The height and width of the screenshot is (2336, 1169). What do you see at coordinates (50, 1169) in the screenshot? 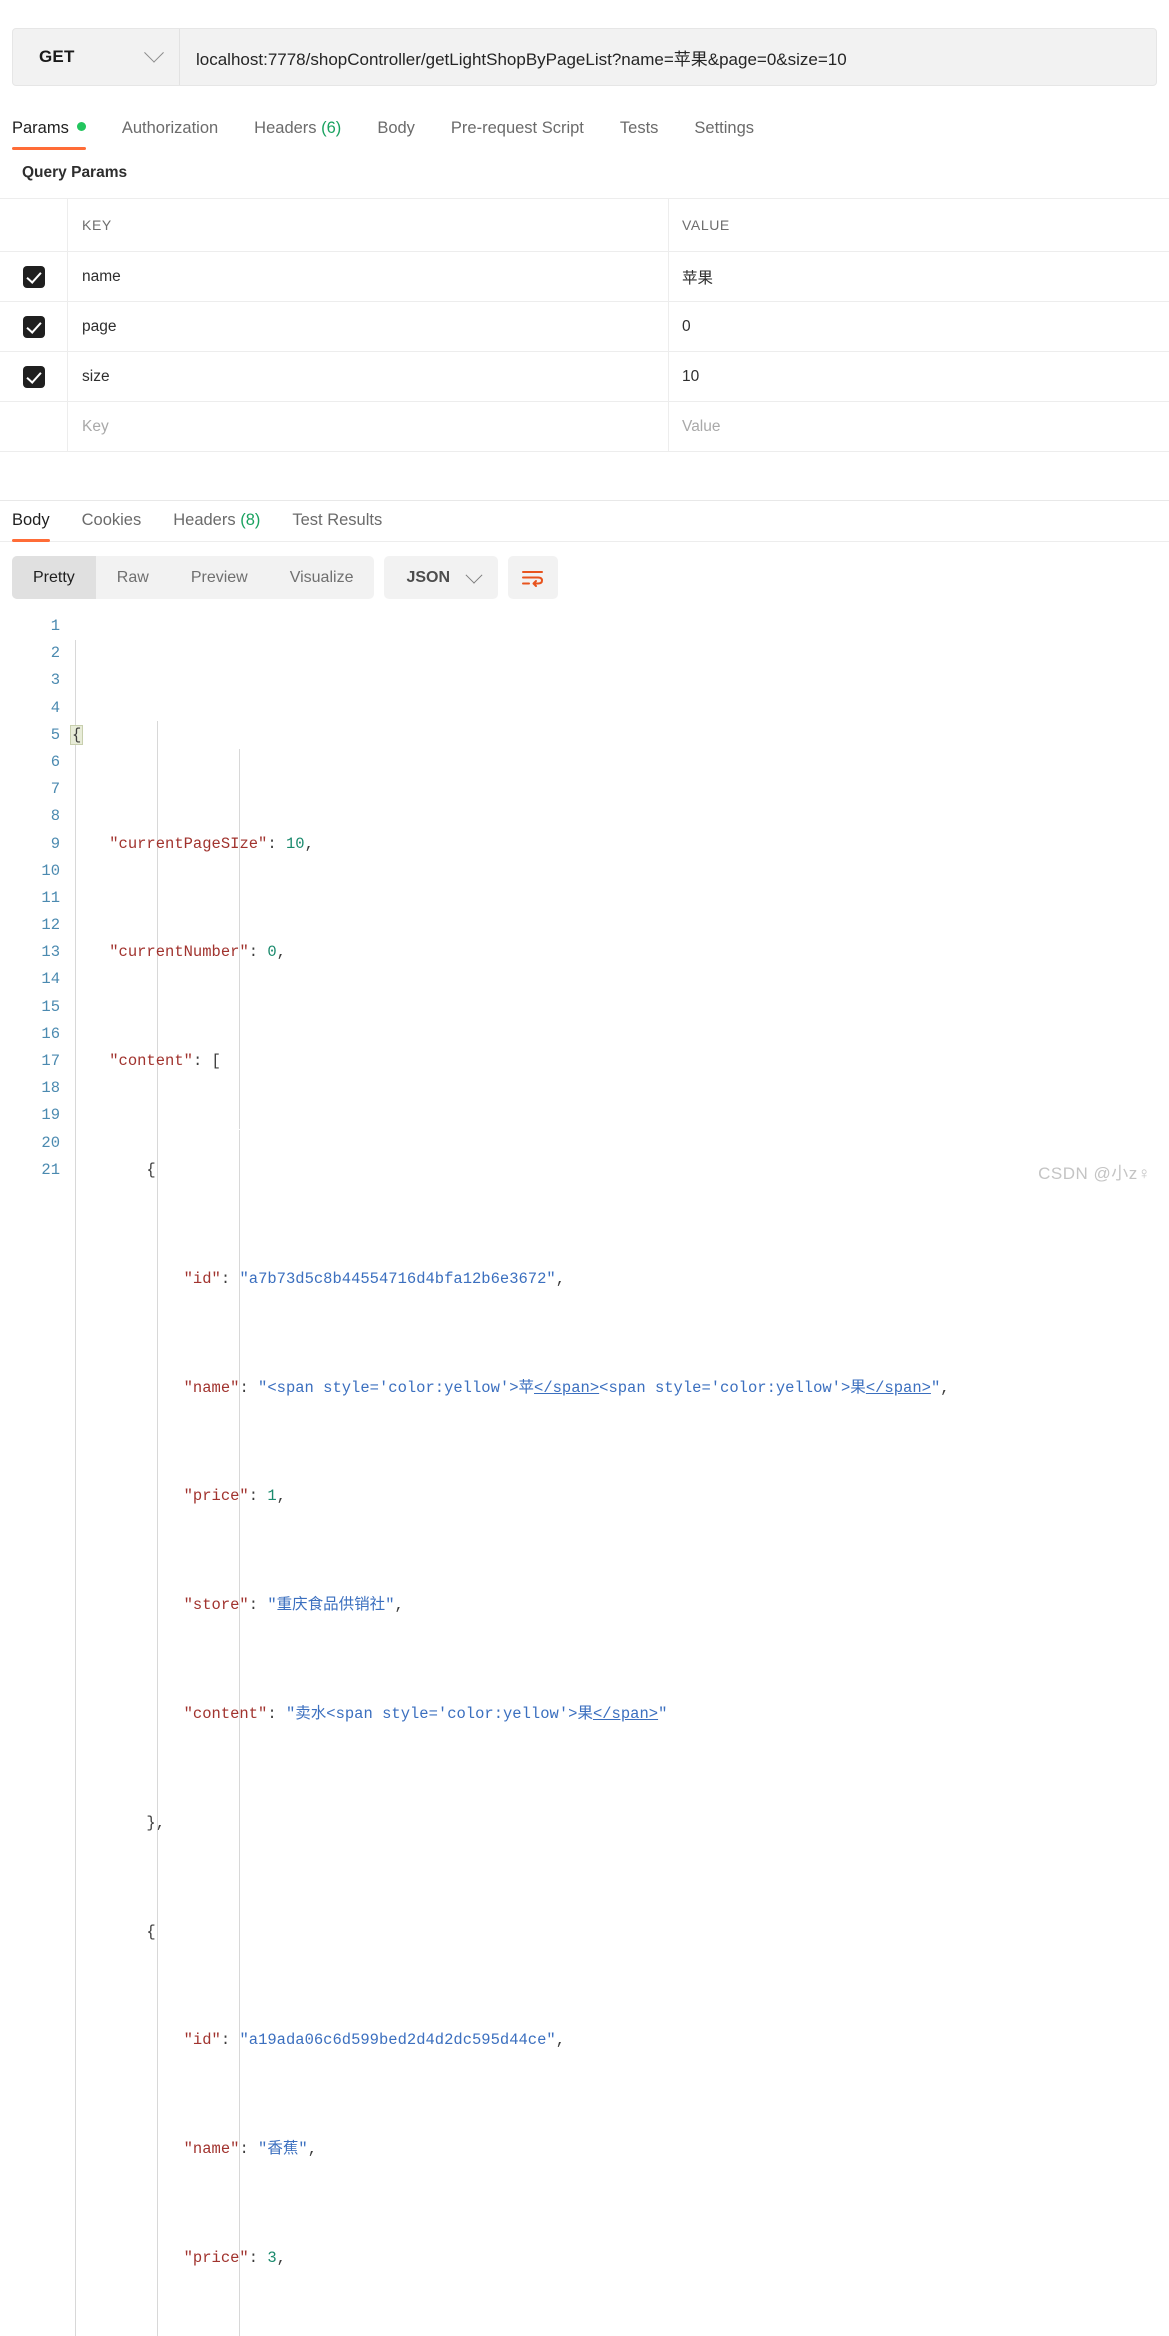
I see `line-number: 21` at bounding box center [50, 1169].